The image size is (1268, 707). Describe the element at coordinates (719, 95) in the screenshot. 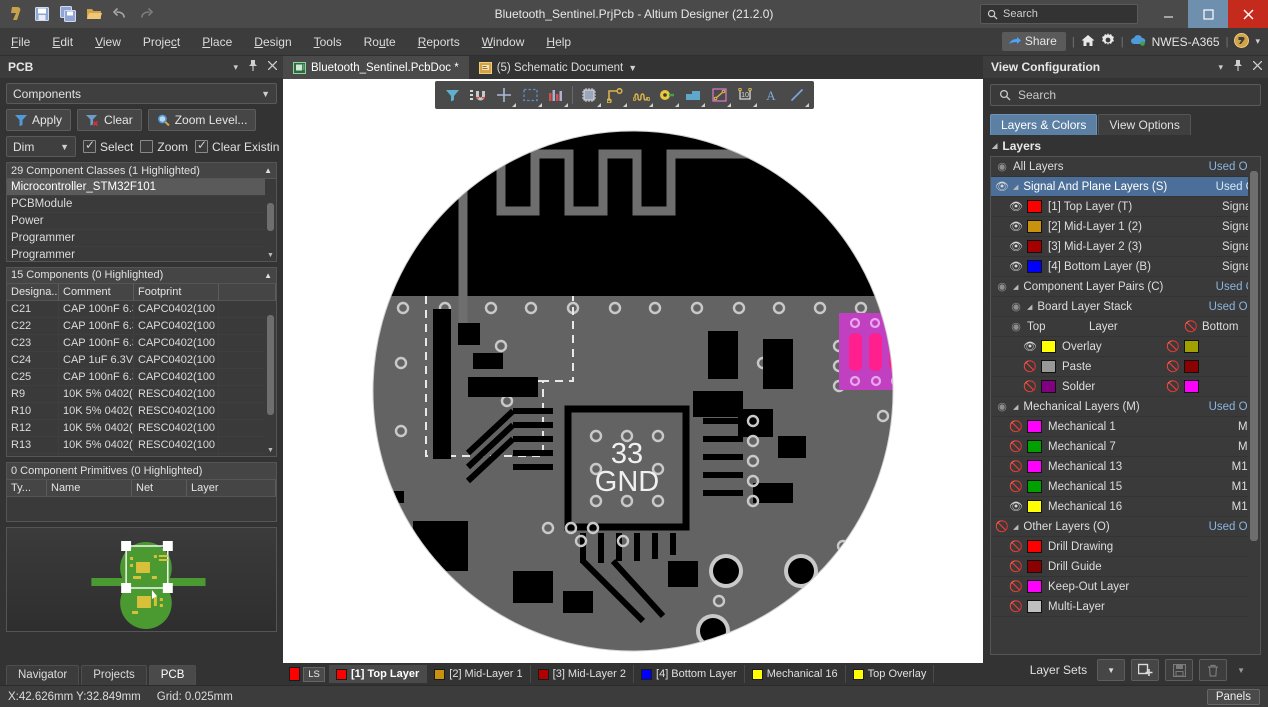

I see `place-dimension-icon` at that location.